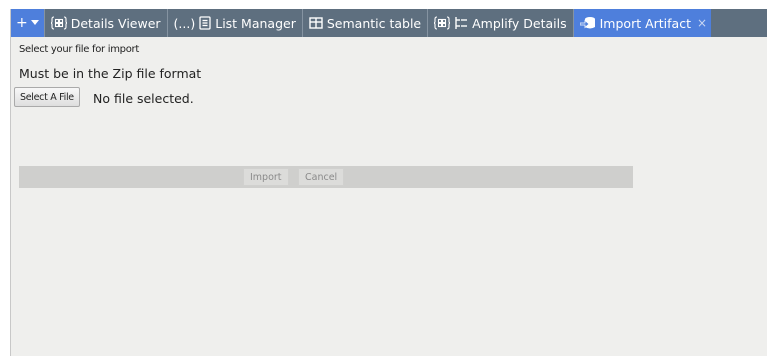  I want to click on document-list-icon, so click(205, 23).